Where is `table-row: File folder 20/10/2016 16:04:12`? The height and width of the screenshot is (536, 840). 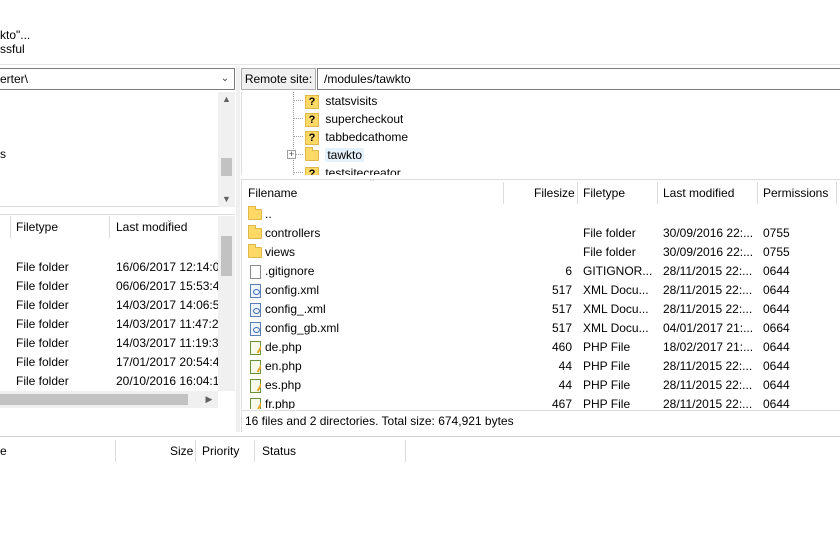 table-row: File folder 20/10/2016 16:04:12 is located at coordinates (109, 381).